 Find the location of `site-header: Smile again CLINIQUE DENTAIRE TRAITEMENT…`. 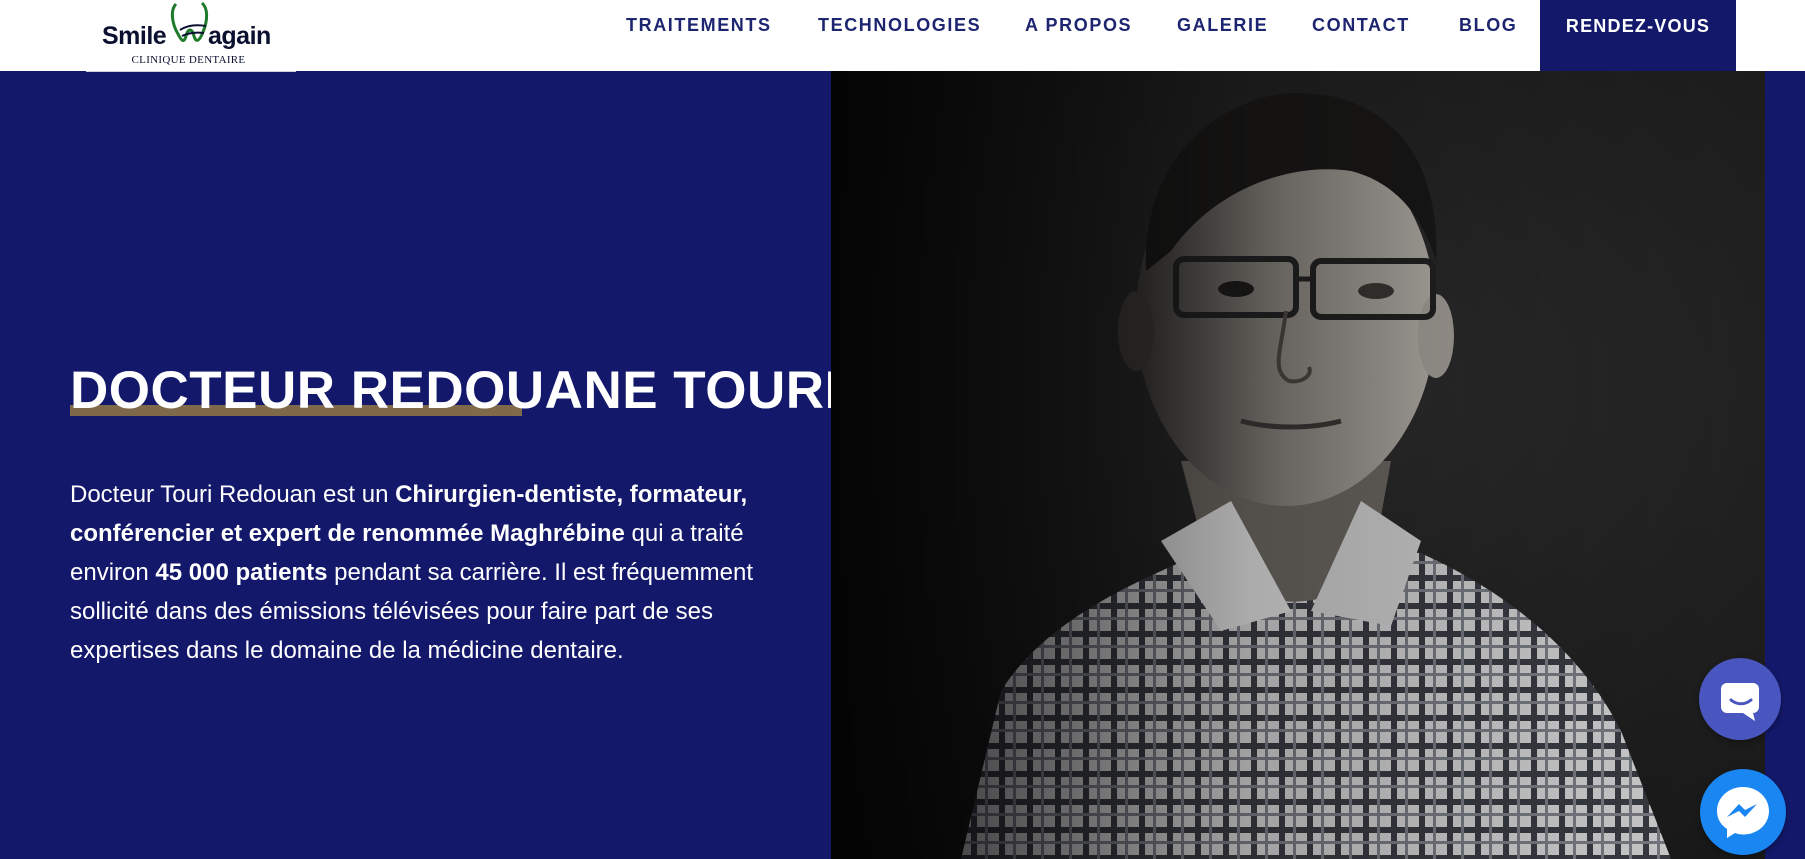

site-header: Smile again CLINIQUE DENTAIRE TRAITEMENT… is located at coordinates (902, 36).